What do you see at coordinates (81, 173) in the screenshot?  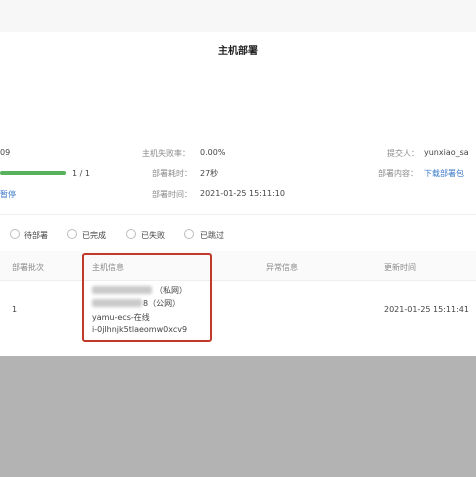 I see `progress-text: 1 / 1` at bounding box center [81, 173].